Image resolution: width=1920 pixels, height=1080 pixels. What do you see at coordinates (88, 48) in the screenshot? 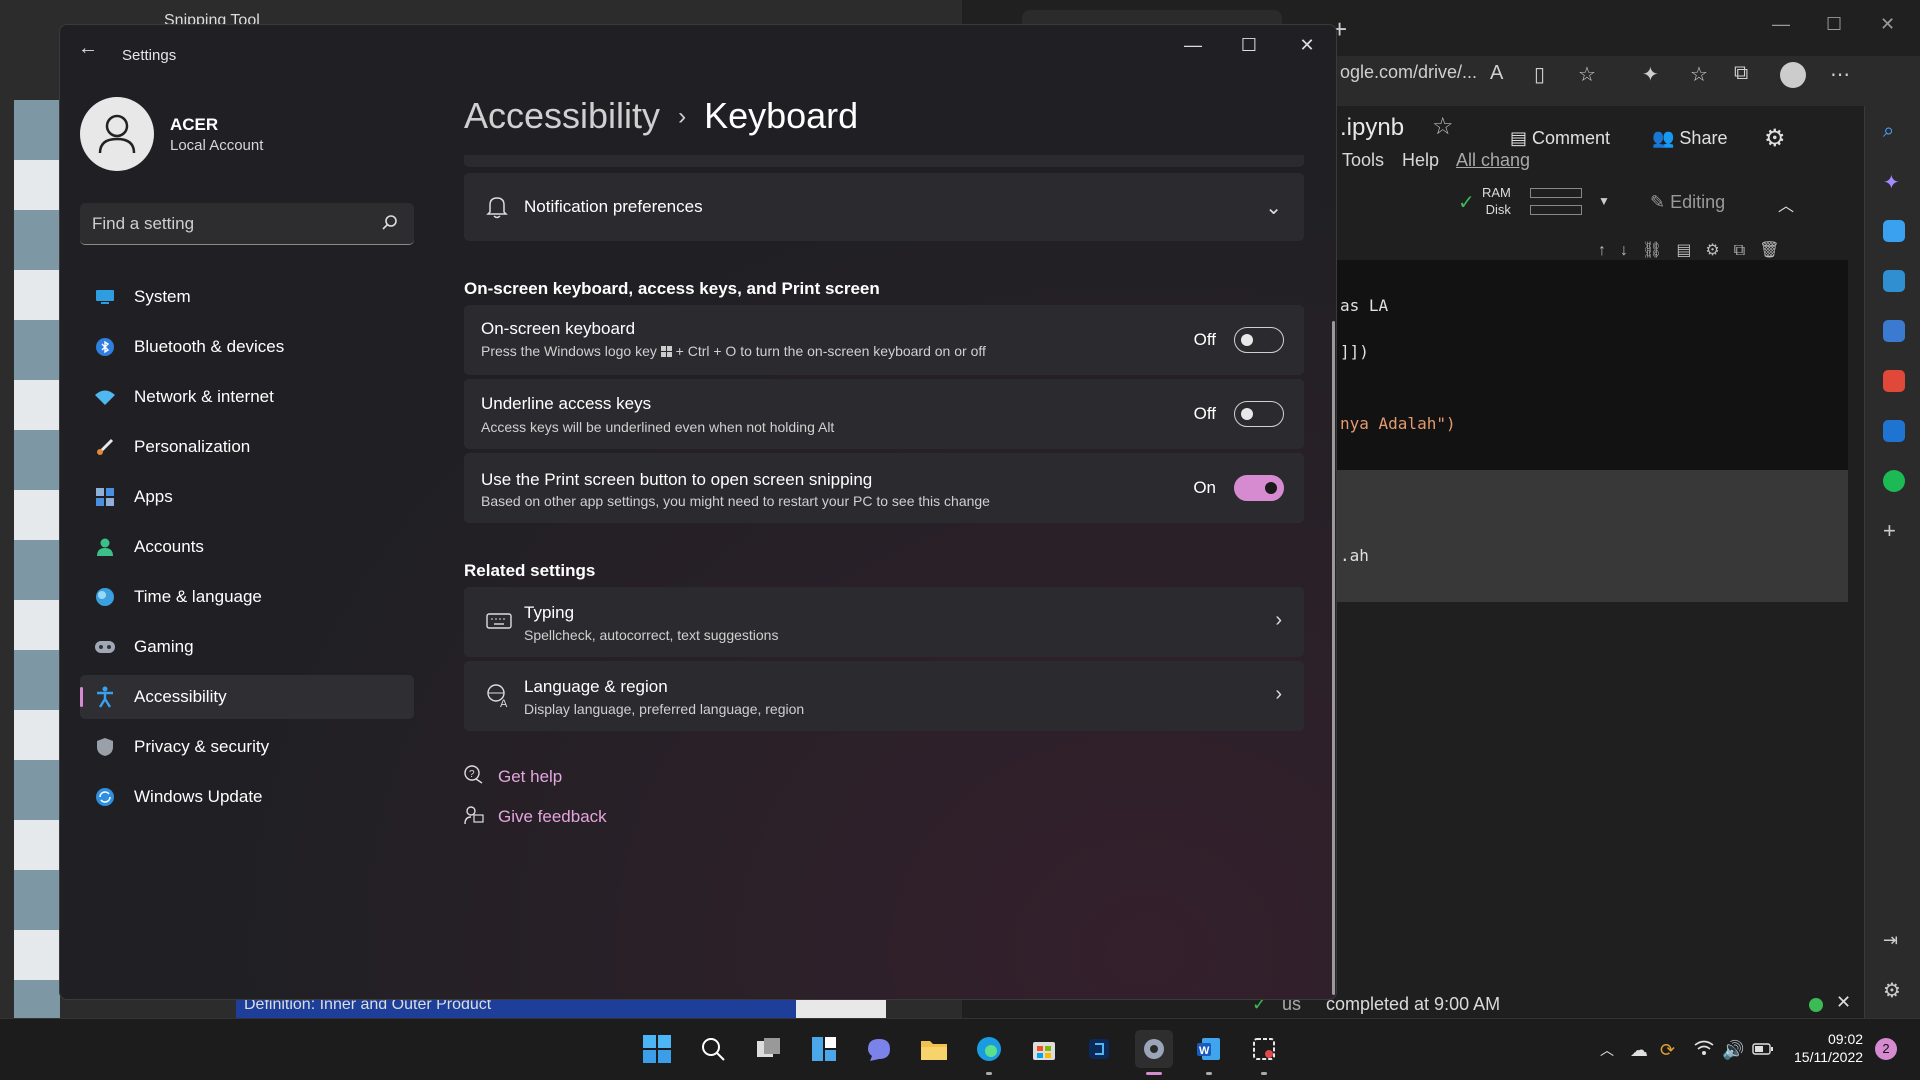
I see `back-arrow-icon: ←` at bounding box center [88, 48].